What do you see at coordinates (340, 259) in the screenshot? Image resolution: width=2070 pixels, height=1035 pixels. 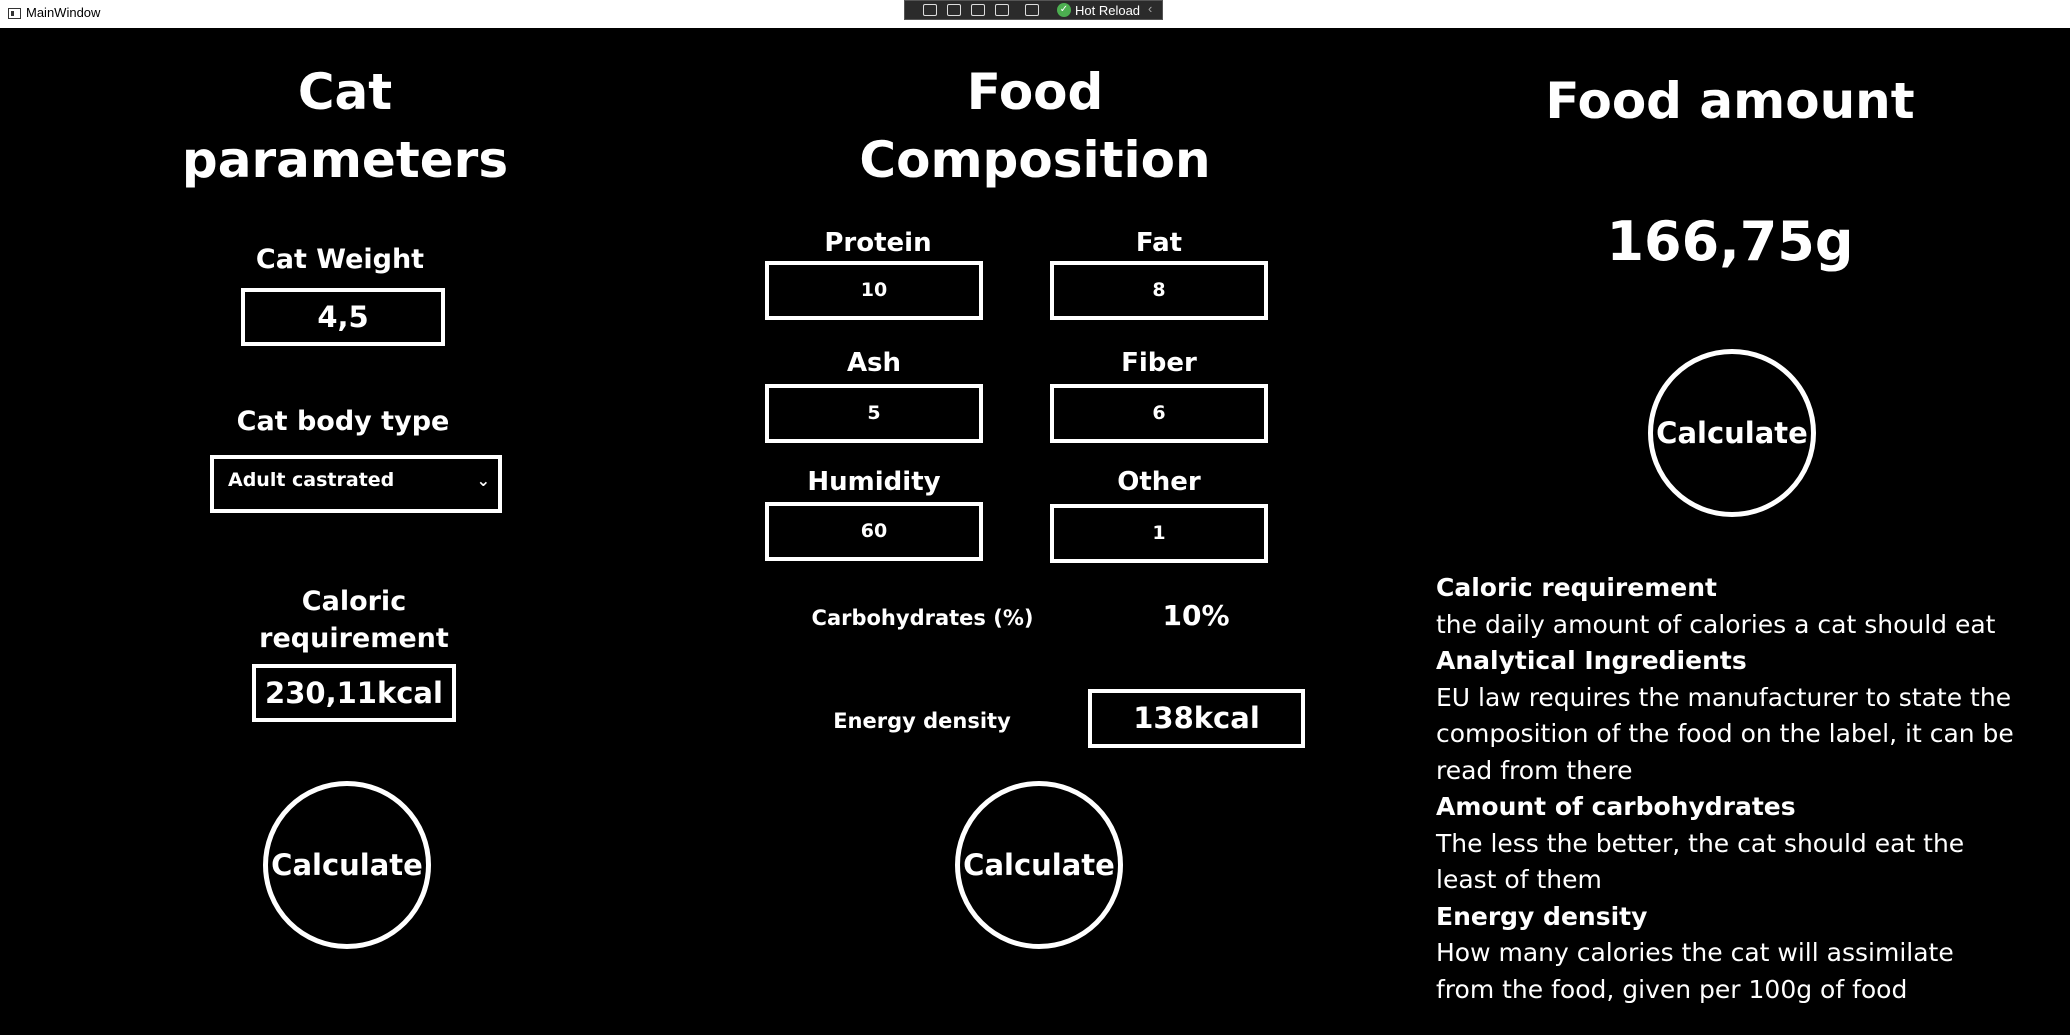 I see `cat-weight-label: Cat Weight` at bounding box center [340, 259].